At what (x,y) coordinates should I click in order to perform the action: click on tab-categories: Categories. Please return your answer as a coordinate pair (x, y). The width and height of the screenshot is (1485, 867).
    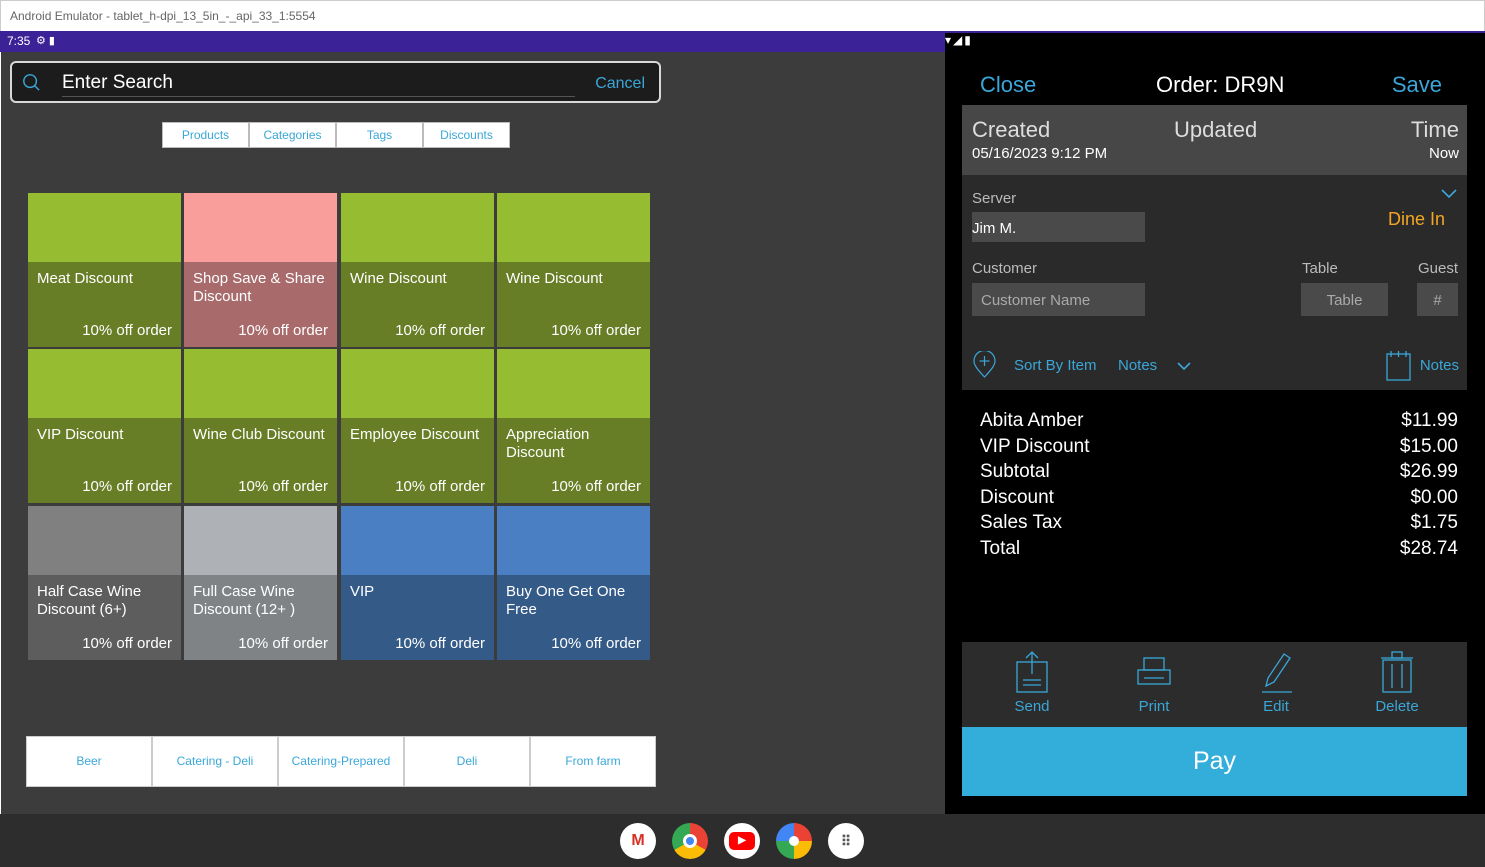
    Looking at the image, I should click on (292, 135).